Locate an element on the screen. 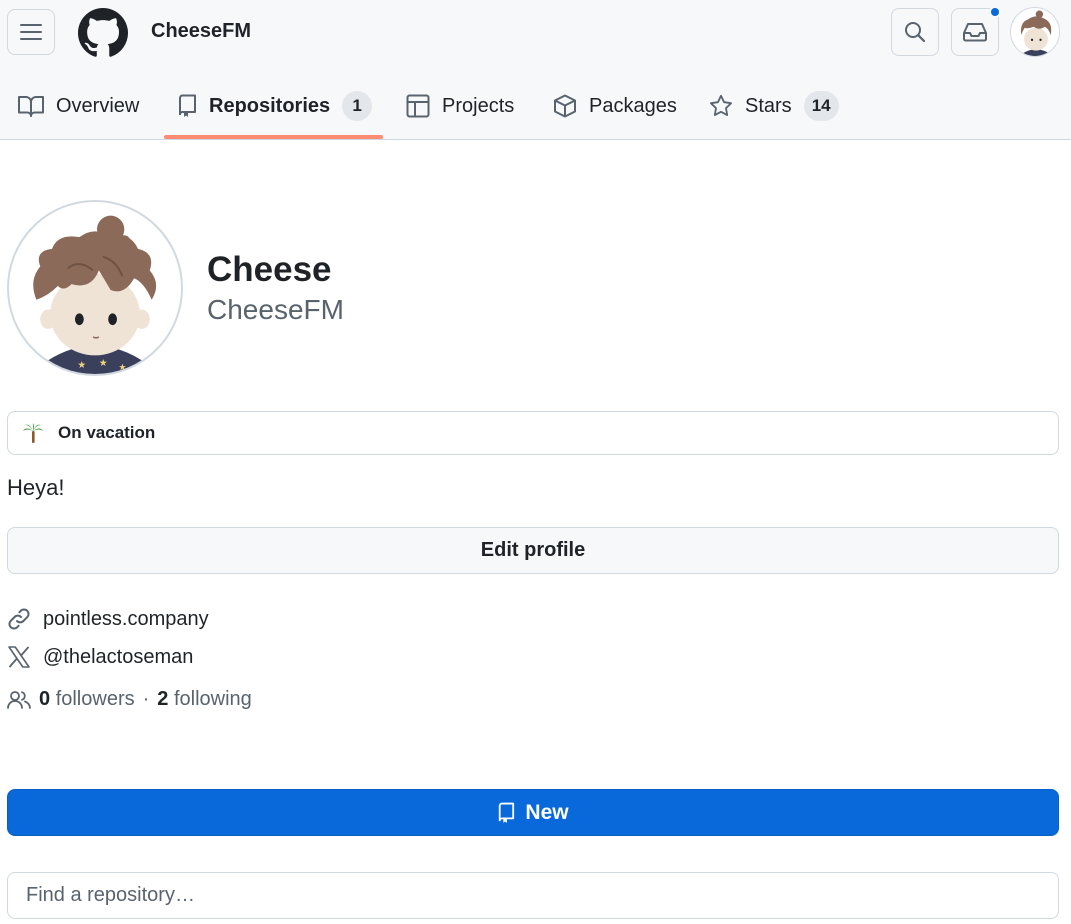 This screenshot has width=1071, height=924. tab-overview: Overview is located at coordinates (78, 106).